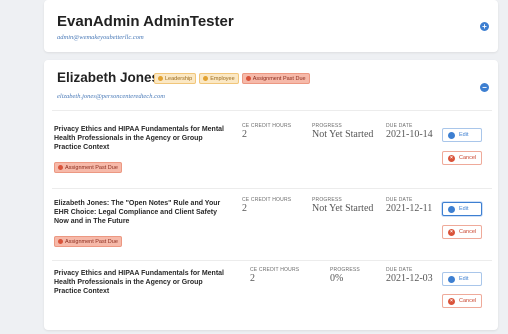 Image resolution: width=508 pixels, height=334 pixels. What do you see at coordinates (145, 21) in the screenshot?
I see `user-name: EvanAdmin AdminTester` at bounding box center [145, 21].